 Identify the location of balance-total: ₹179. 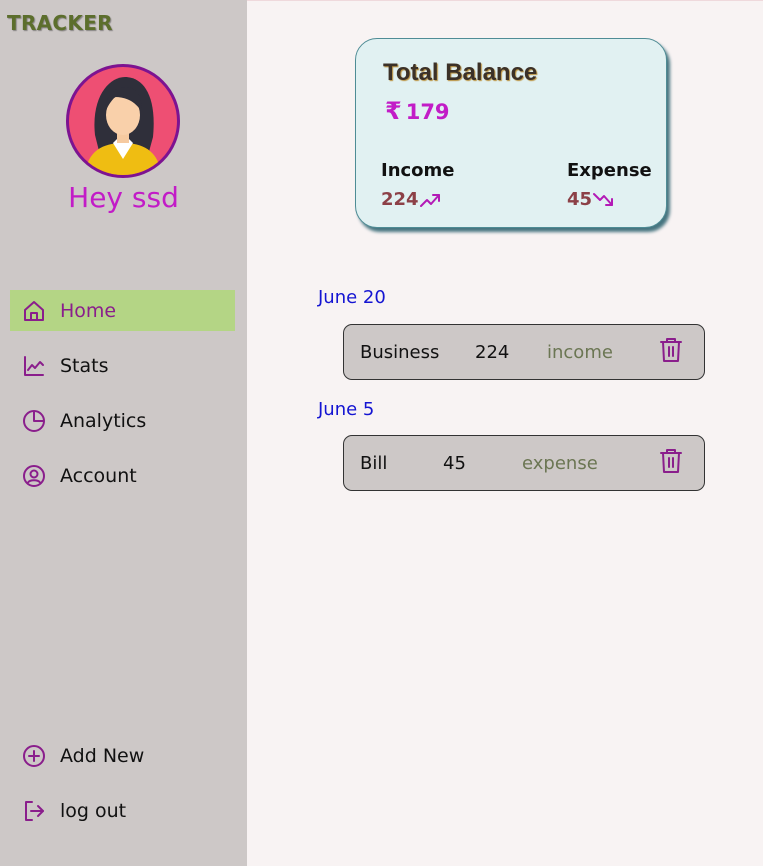
(417, 111).